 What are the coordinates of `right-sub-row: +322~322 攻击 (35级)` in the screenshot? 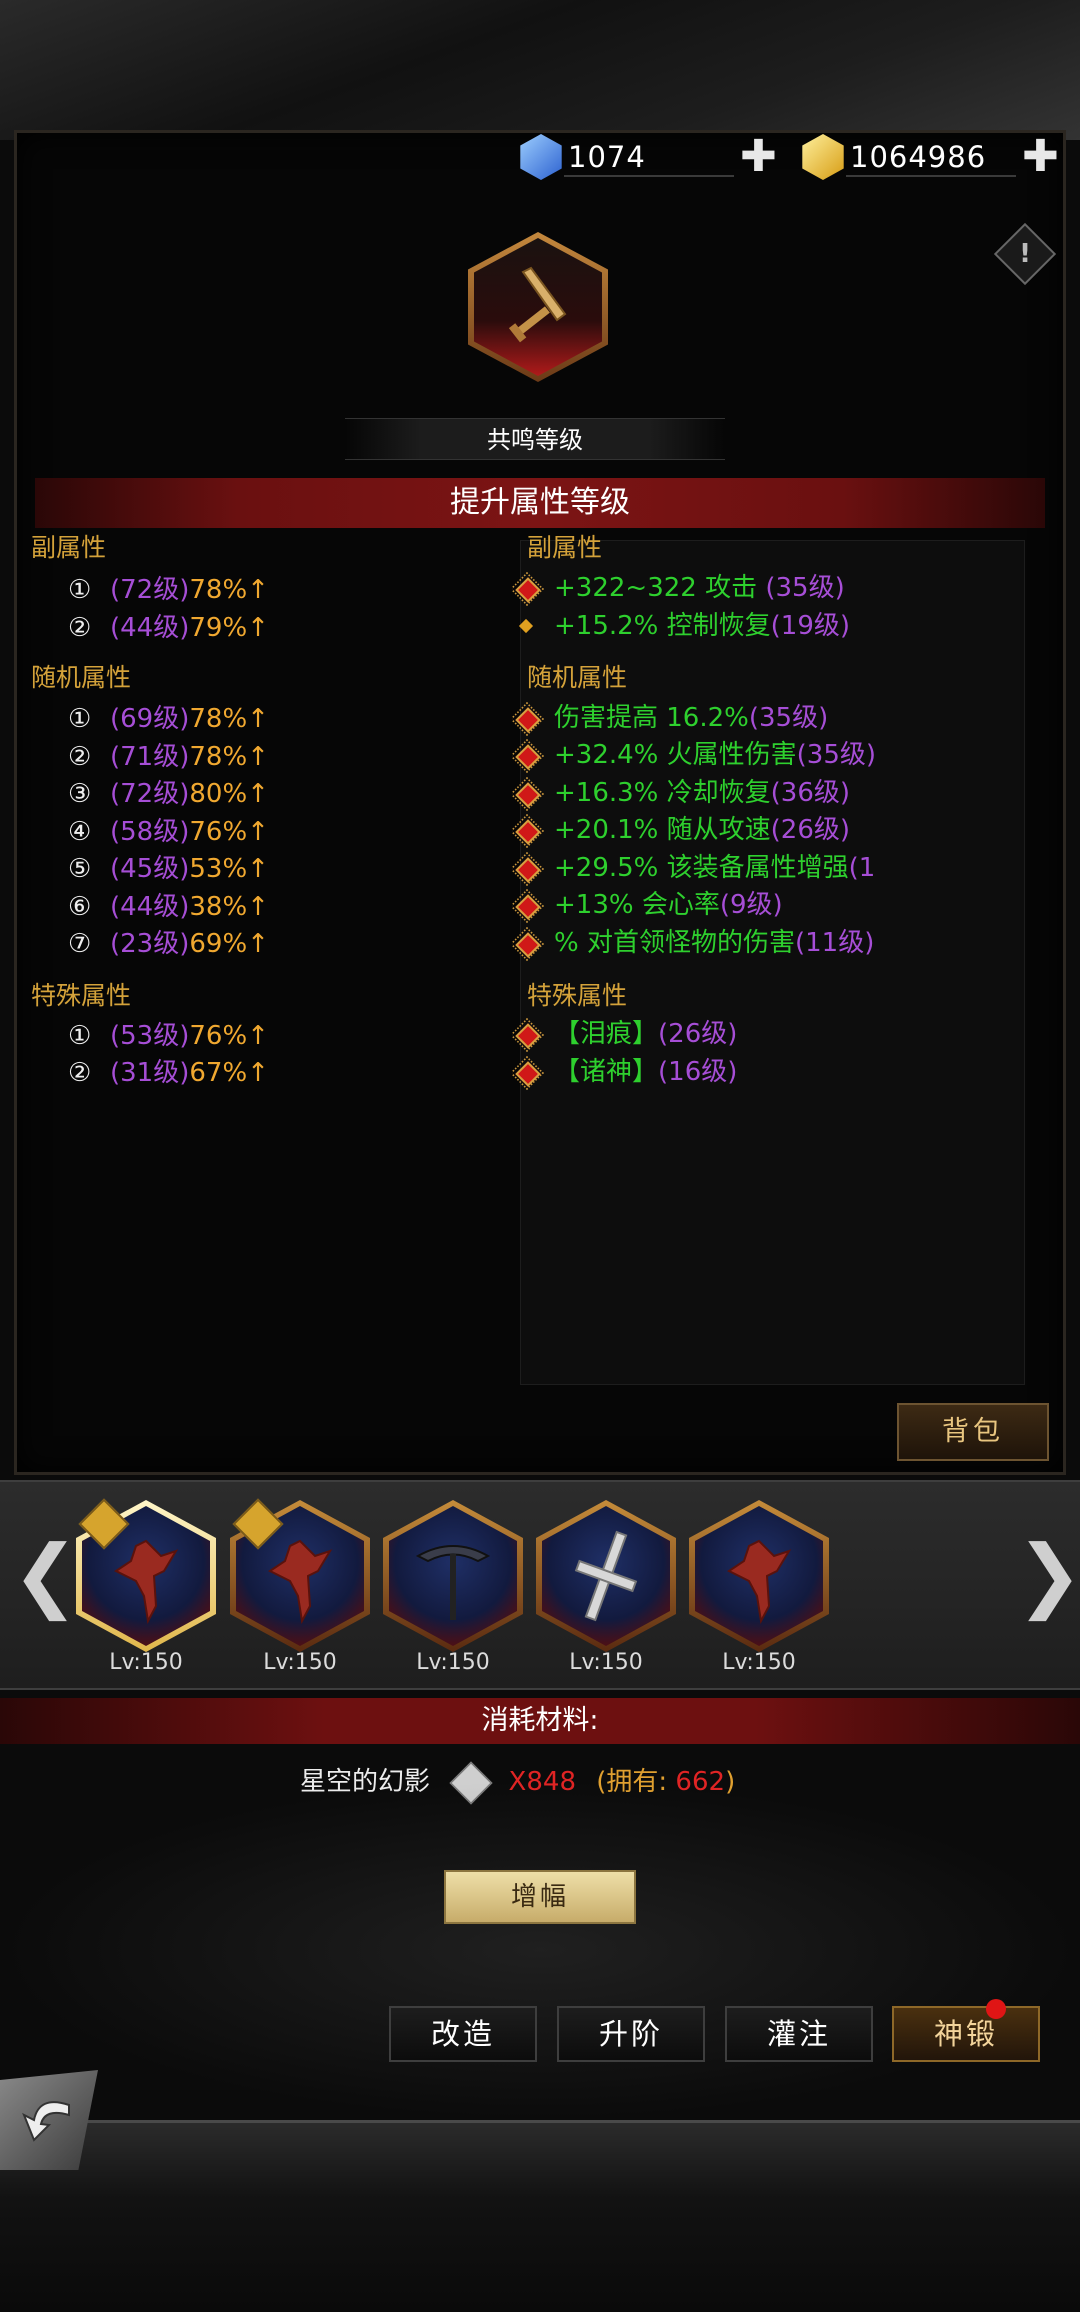 It's located at (722, 588).